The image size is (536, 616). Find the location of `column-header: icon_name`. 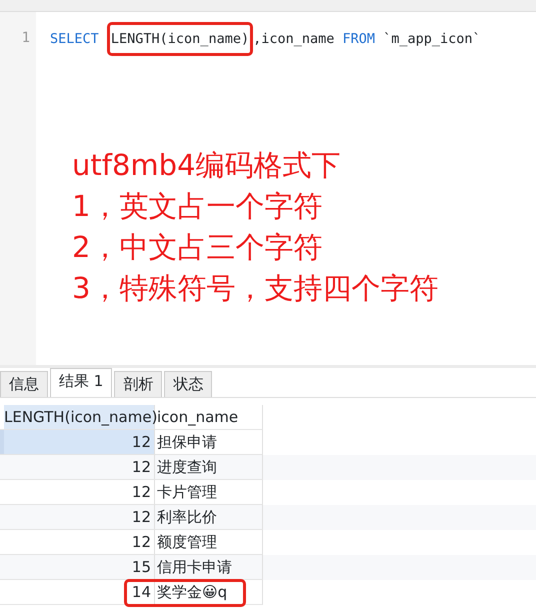

column-header: icon_name is located at coordinates (209, 417).